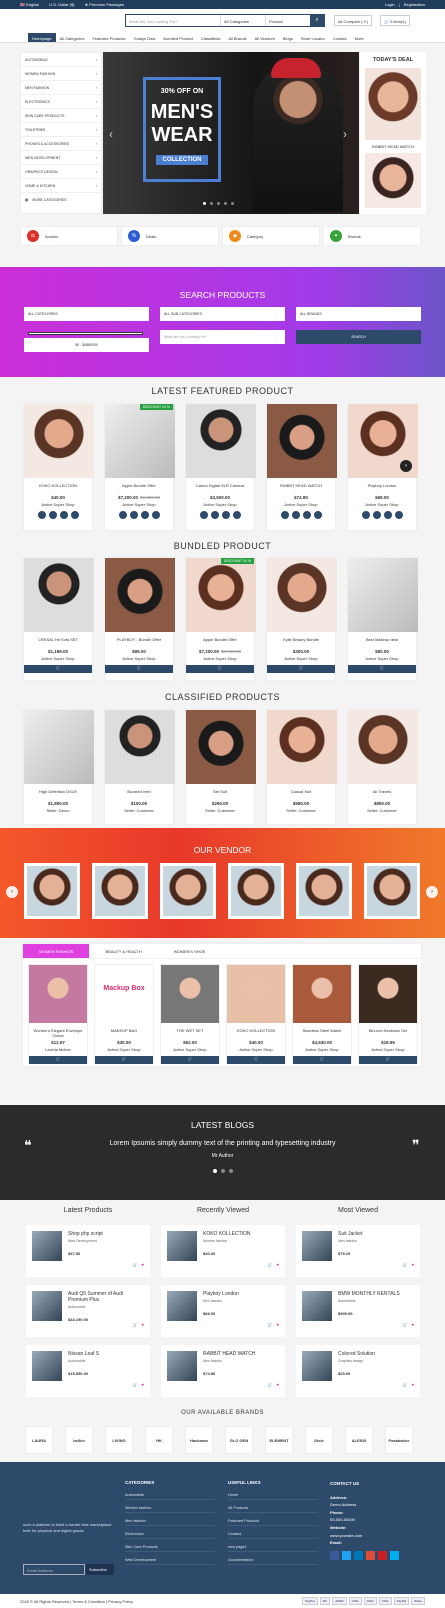 Image resolution: width=445 pixels, height=1608 pixels. Describe the element at coordinates (382, 642) in the screenshot. I see `product-name: Best Makeup deal` at that location.